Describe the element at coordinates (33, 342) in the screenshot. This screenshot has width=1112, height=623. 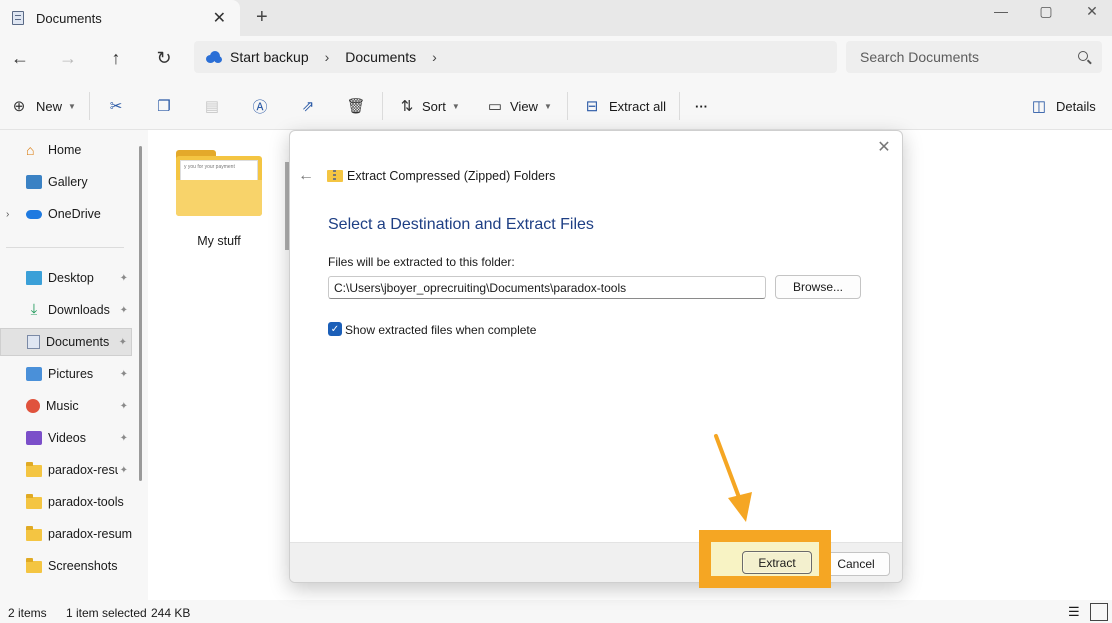
I see `documents-icon` at that location.